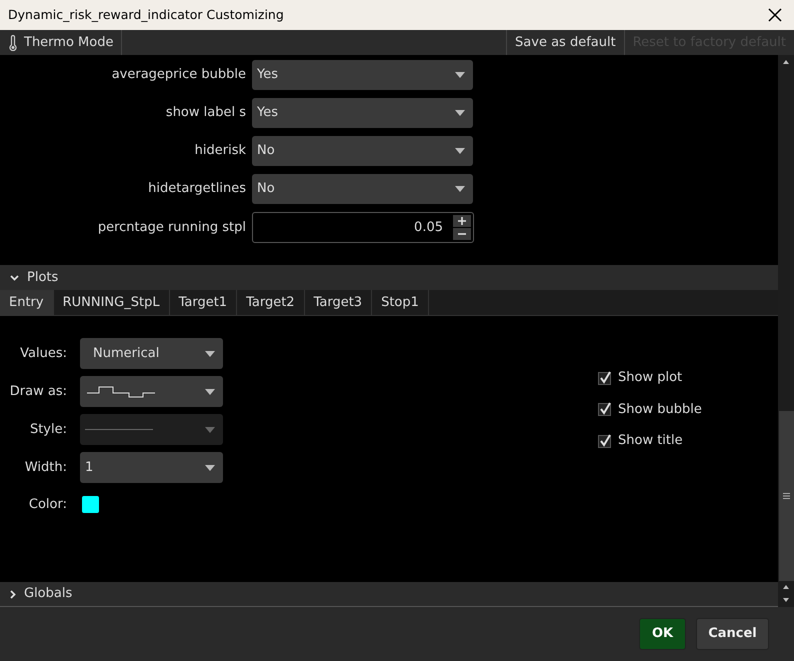 The height and width of the screenshot is (661, 794). I want to click on decrement-button, so click(462, 234).